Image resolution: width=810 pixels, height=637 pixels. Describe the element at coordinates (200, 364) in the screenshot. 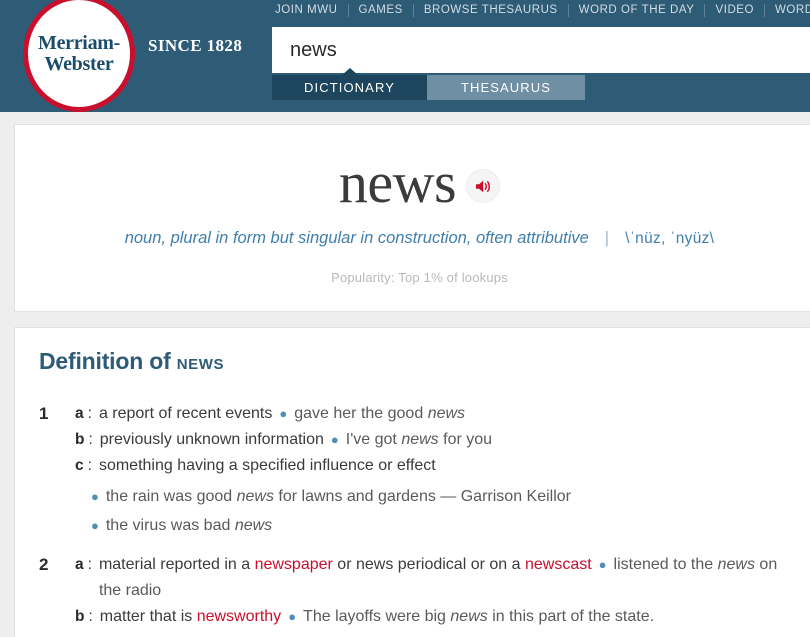

I see `definition-heading-word: NEWS` at that location.